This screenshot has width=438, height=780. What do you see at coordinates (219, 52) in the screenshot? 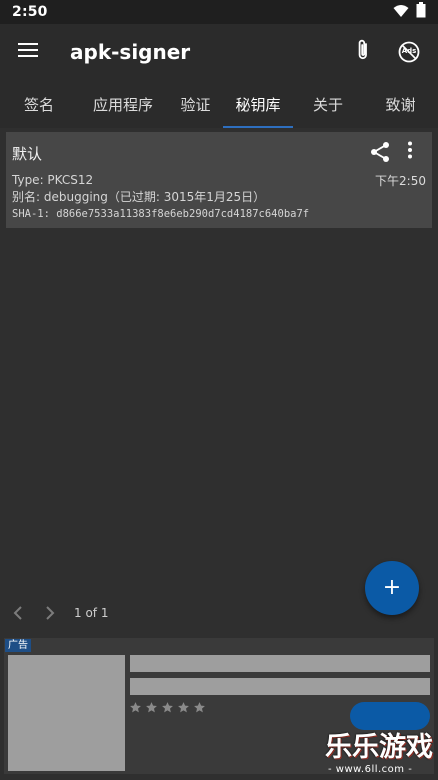
I see `app-bar: apk-signer Ads` at bounding box center [219, 52].